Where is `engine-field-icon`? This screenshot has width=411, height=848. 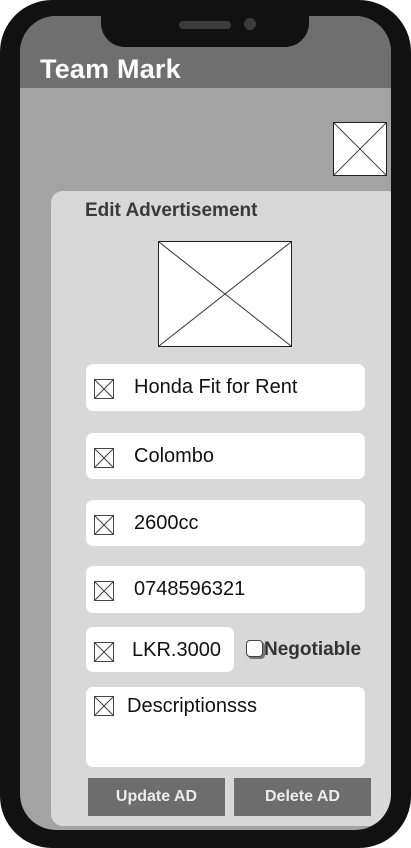 engine-field-icon is located at coordinates (104, 525).